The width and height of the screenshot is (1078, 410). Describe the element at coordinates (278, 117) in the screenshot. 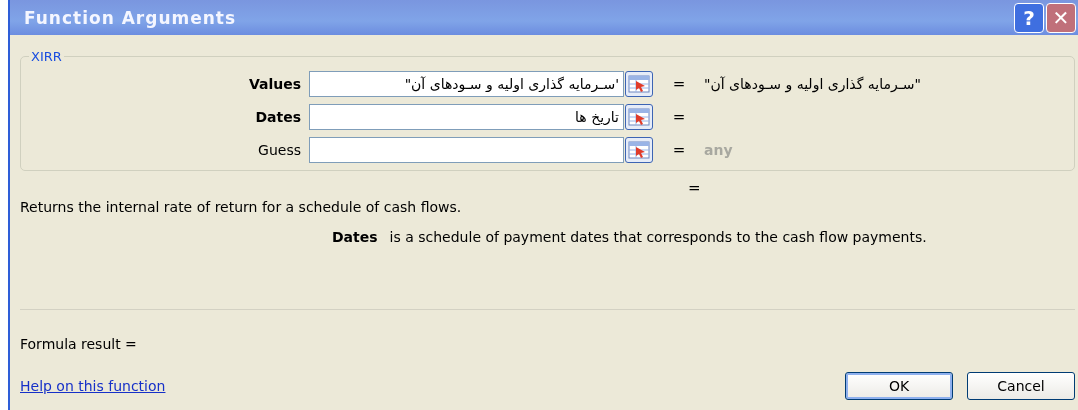

I see `argument-label: Dates` at that location.